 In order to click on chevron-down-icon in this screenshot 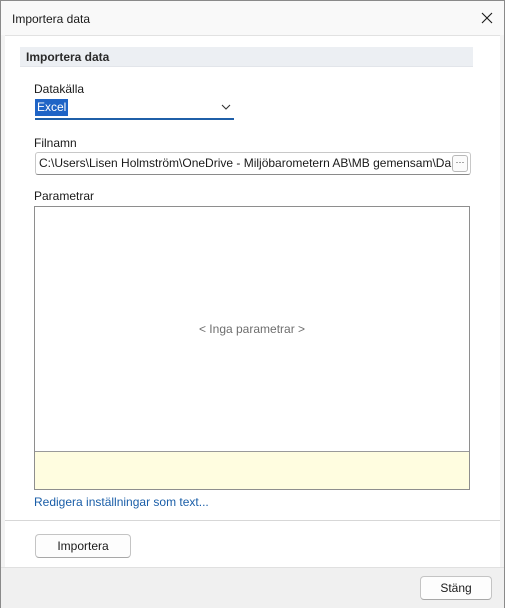, I will do `click(226, 107)`.